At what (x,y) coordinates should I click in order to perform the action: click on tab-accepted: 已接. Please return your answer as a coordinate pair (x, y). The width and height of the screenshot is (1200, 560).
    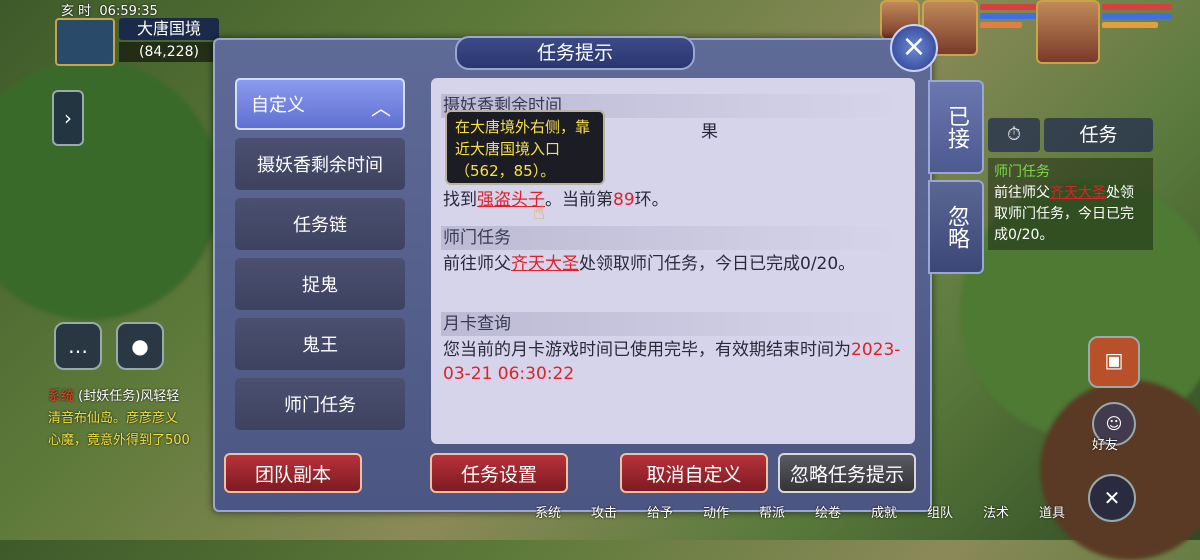
    Looking at the image, I should click on (956, 127).